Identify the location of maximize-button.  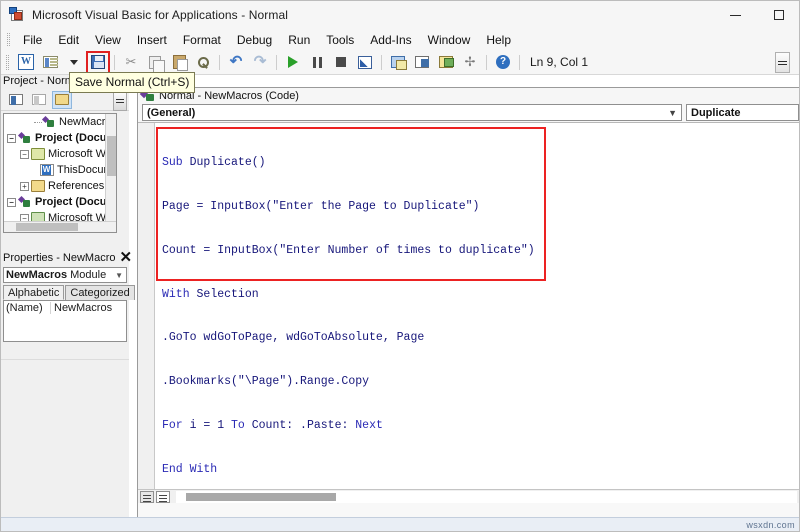
(778, 15).